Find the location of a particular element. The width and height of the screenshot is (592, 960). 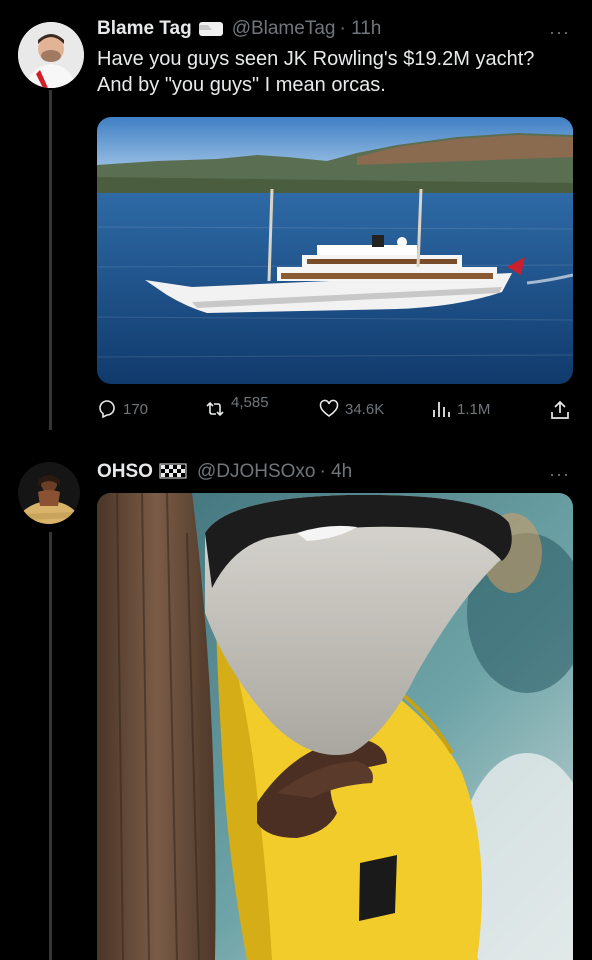

retweet-icon is located at coordinates (215, 409).